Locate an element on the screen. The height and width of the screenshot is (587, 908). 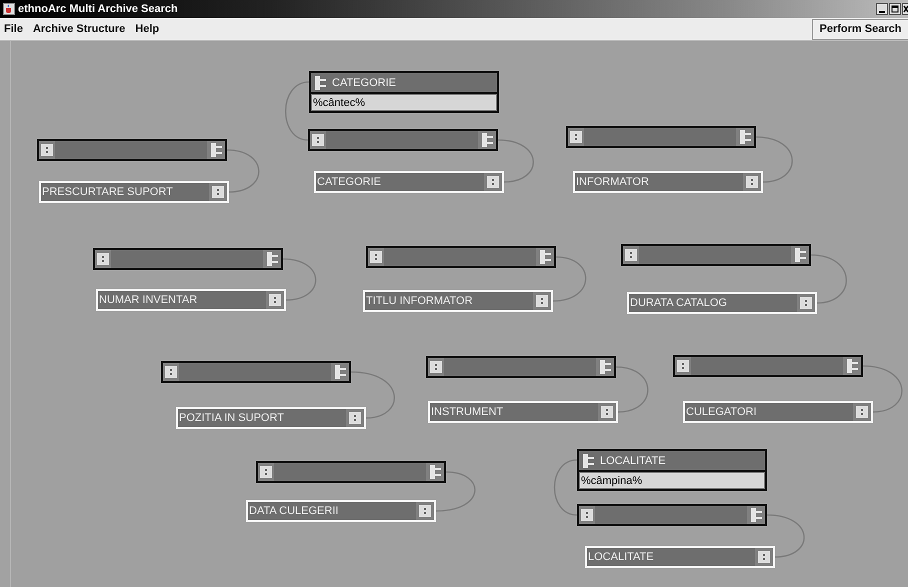
field-node: TITLU INFORMATOR is located at coordinates (458, 301).